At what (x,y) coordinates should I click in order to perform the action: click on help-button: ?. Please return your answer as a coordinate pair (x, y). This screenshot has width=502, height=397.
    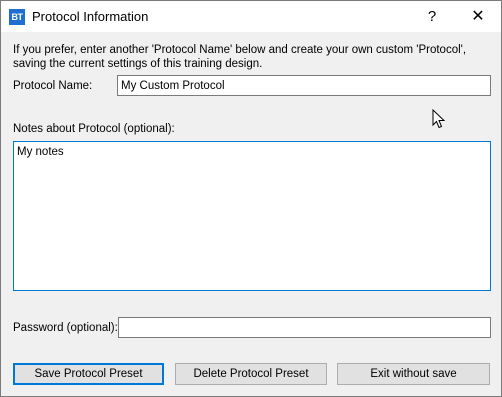
    Looking at the image, I should click on (432, 16).